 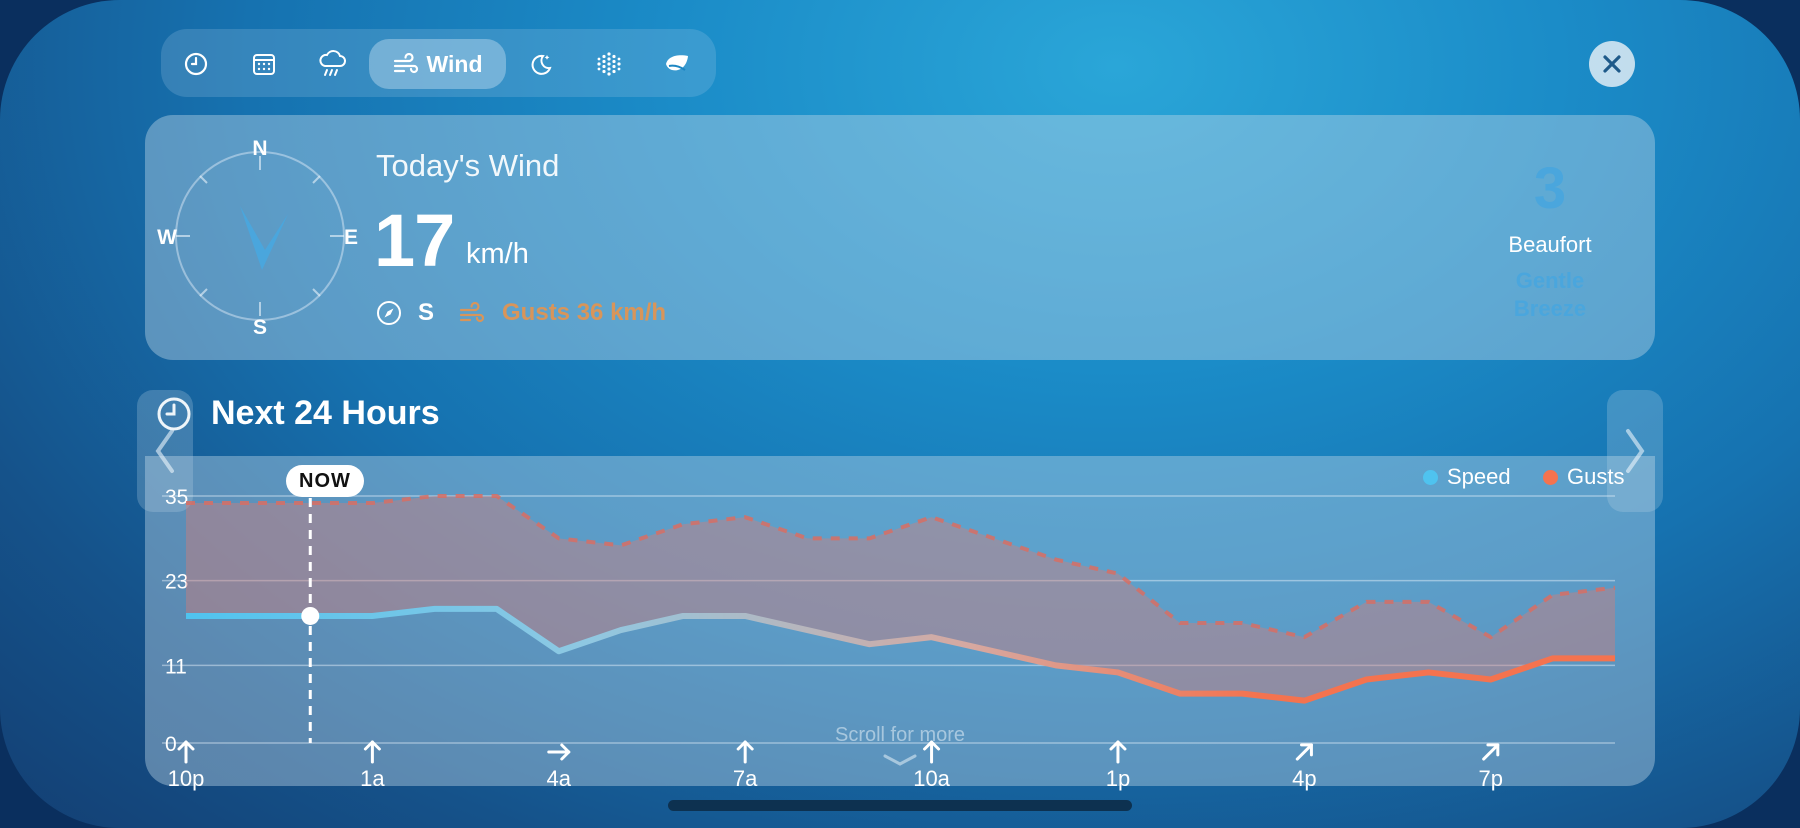 What do you see at coordinates (372, 778) in the screenshot?
I see `x-tick-label: 1a` at bounding box center [372, 778].